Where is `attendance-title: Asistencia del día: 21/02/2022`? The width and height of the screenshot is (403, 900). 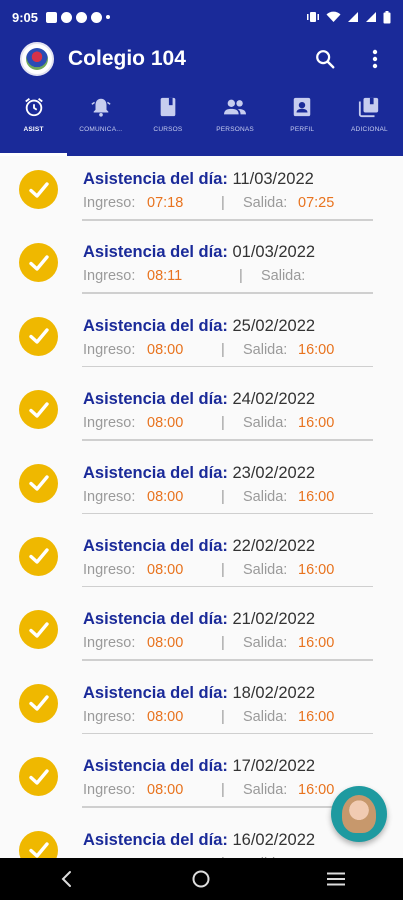 attendance-title: Asistencia del día: 21/02/2022 is located at coordinates (199, 619).